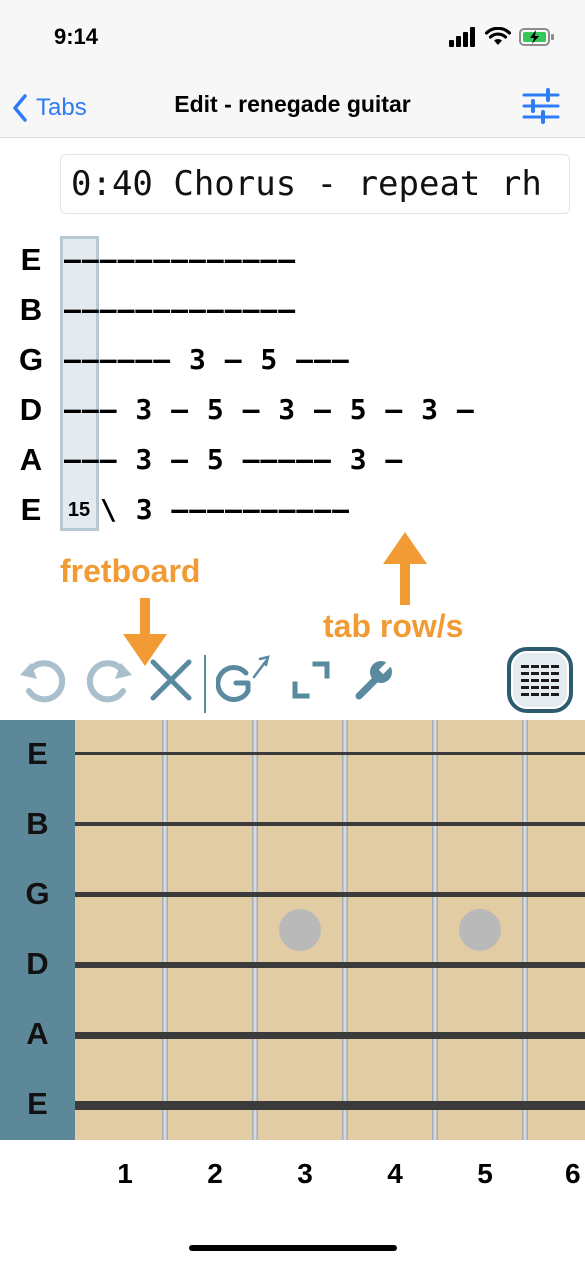 The image size is (585, 1266). I want to click on tab-row: —————— 3 — 5 ———, so click(309, 360).